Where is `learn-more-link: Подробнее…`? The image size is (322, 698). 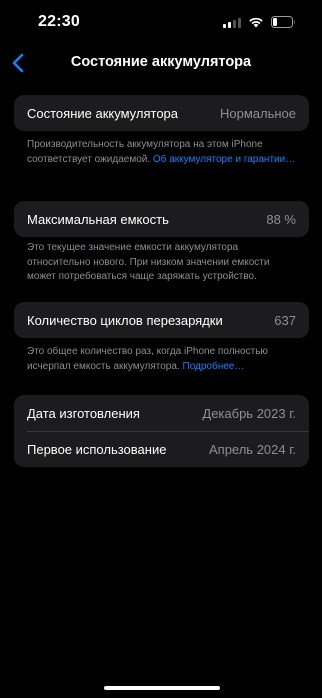 learn-more-link: Подробнее… is located at coordinates (214, 366).